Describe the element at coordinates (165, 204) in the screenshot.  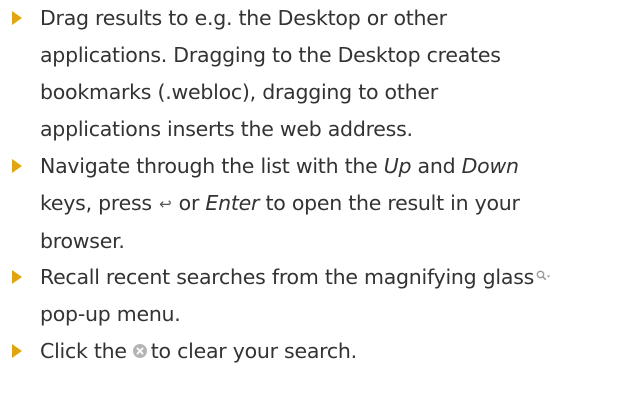
I see `return-key-icon: ↩` at that location.